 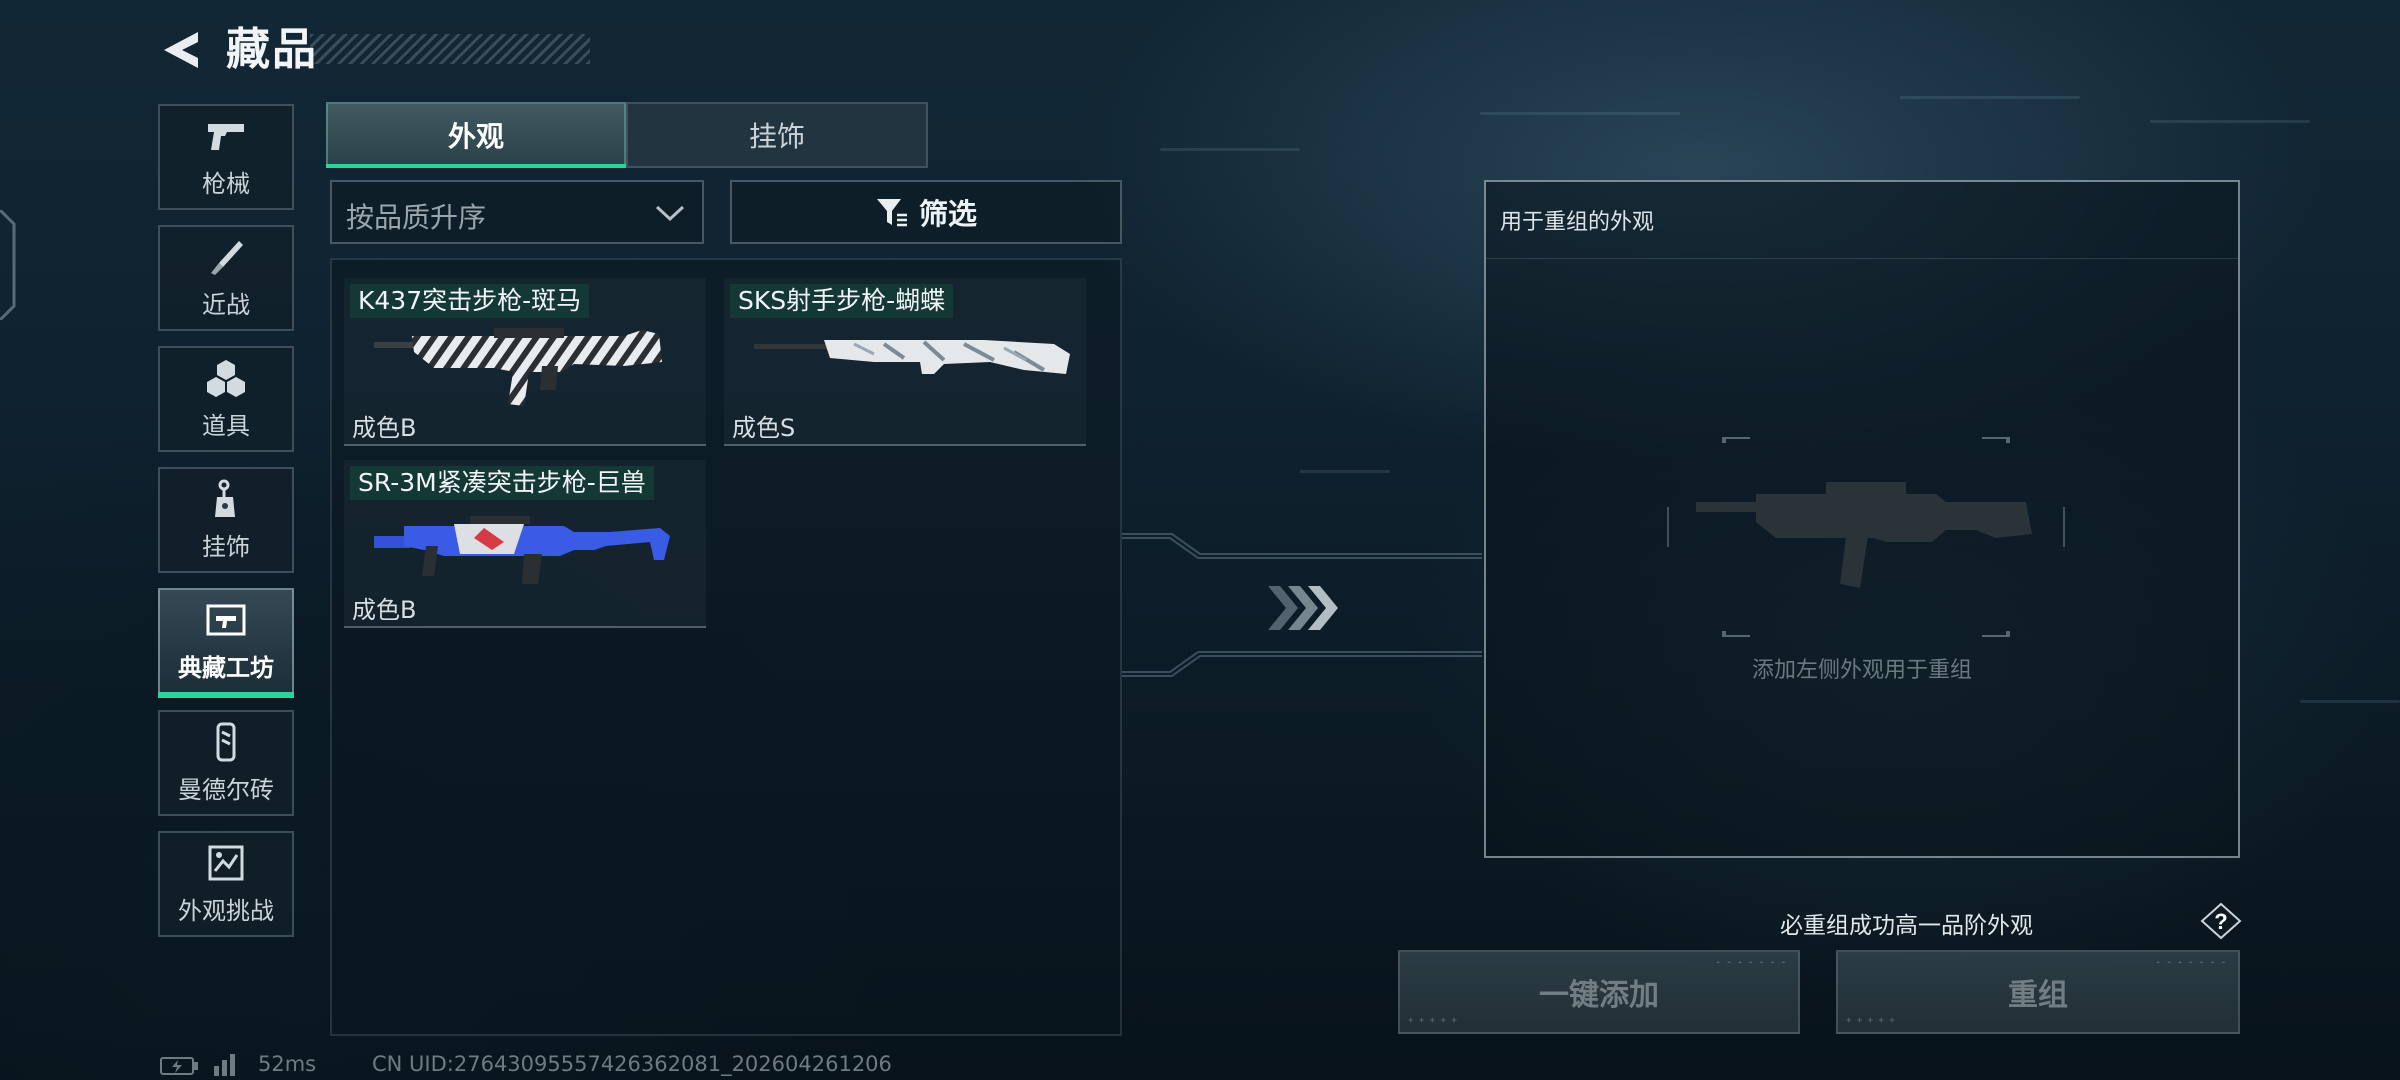 I want to click on challenge-icon, so click(x=226, y=862).